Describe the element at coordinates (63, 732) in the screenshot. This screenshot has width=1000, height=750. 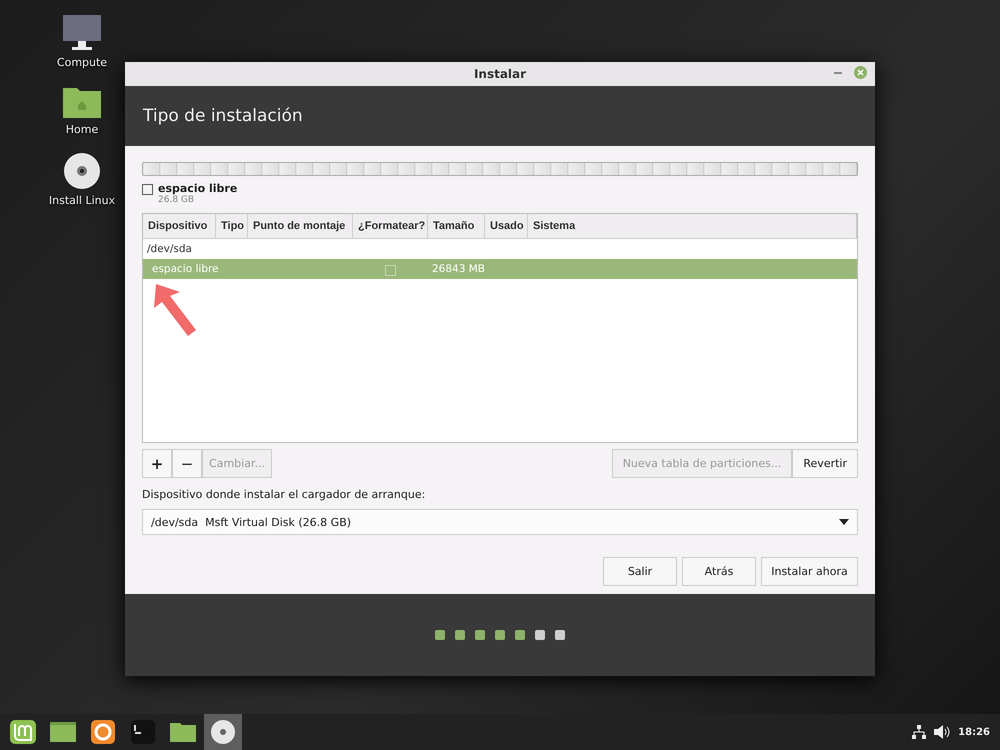
I see `window-icon` at that location.